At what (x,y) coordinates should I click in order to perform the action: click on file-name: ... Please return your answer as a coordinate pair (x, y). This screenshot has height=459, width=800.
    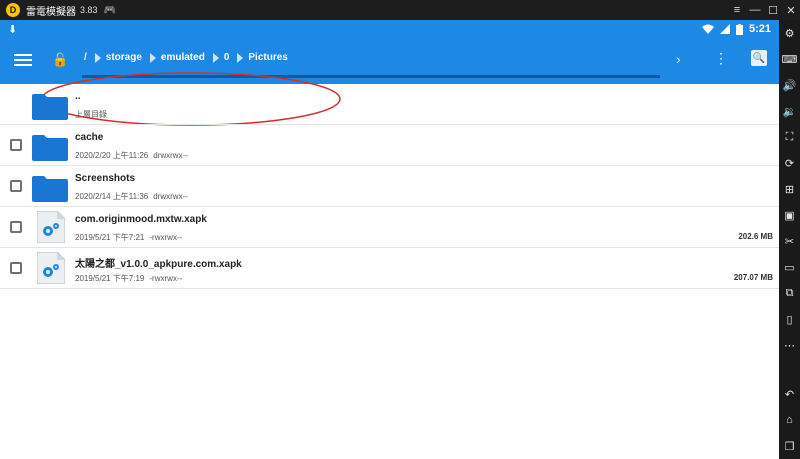
    Looking at the image, I should click on (78, 96).